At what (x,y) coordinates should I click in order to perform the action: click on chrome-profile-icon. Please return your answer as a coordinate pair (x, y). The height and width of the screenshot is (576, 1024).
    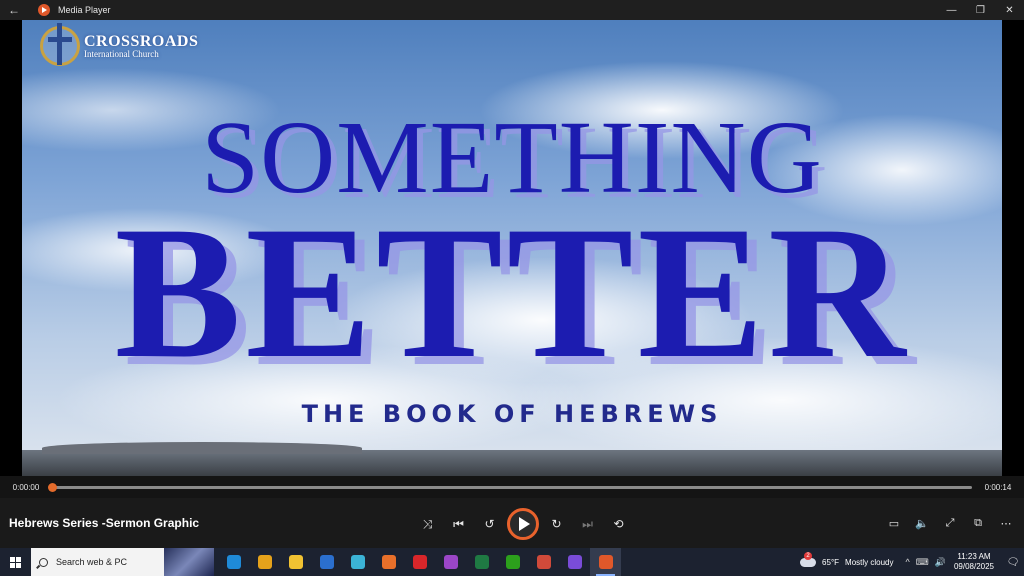
    Looking at the image, I should click on (543, 562).